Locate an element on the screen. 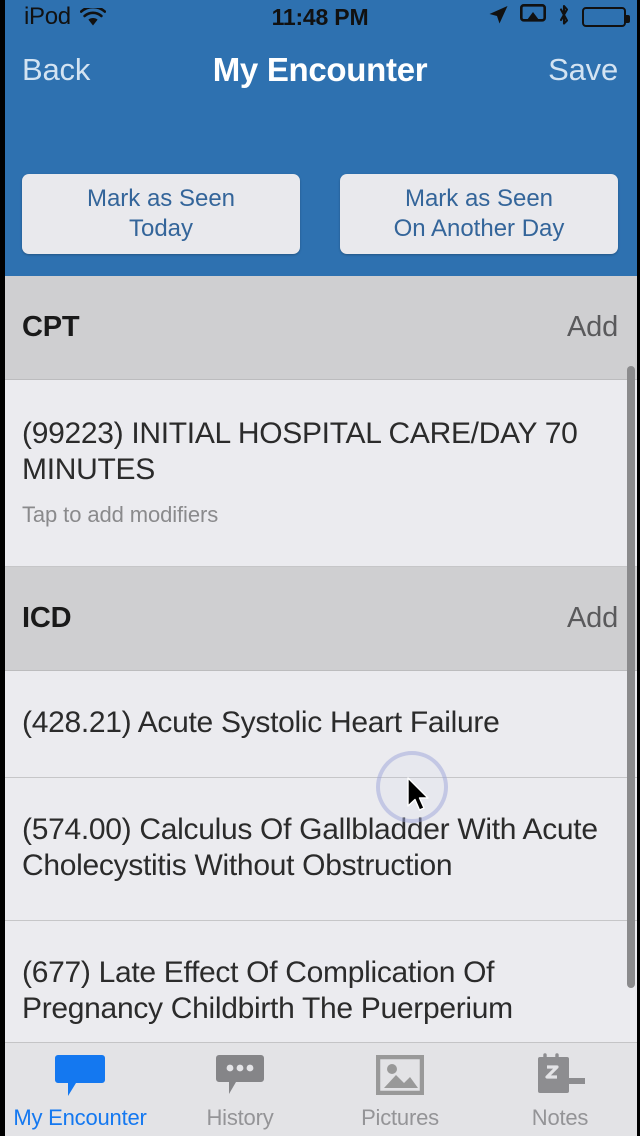 This screenshot has height=1136, width=640. tab-pictures: Pictures is located at coordinates (400, 1090).